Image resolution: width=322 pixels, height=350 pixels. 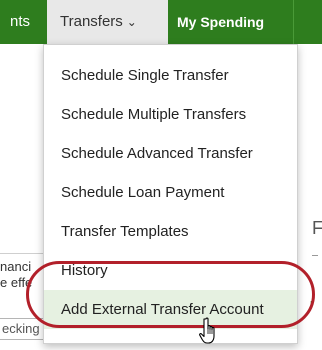 What do you see at coordinates (170, 75) in the screenshot?
I see `menu-item-schedule-single-transfer: Schedule Single Transfer` at bounding box center [170, 75].